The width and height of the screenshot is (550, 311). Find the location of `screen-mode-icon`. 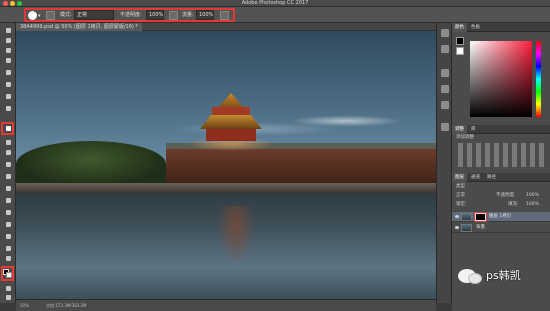

screen-mode-icon is located at coordinates (8, 298).